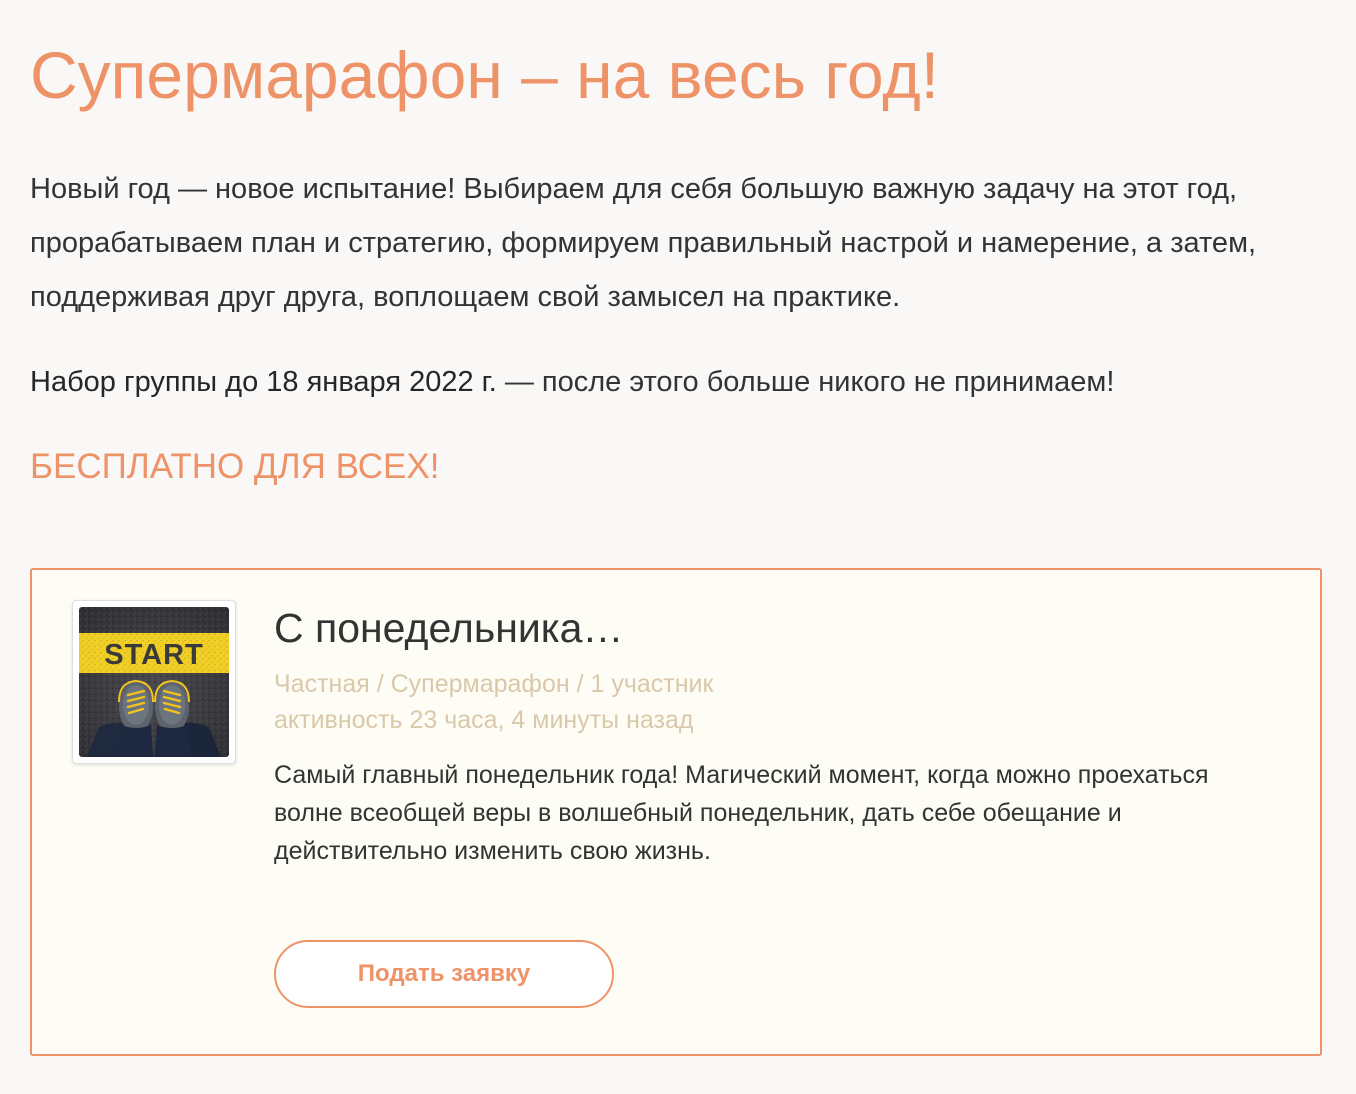 The width and height of the screenshot is (1356, 1094). What do you see at coordinates (444, 974) in the screenshot?
I see `request-membership-button: Подать заявку` at bounding box center [444, 974].